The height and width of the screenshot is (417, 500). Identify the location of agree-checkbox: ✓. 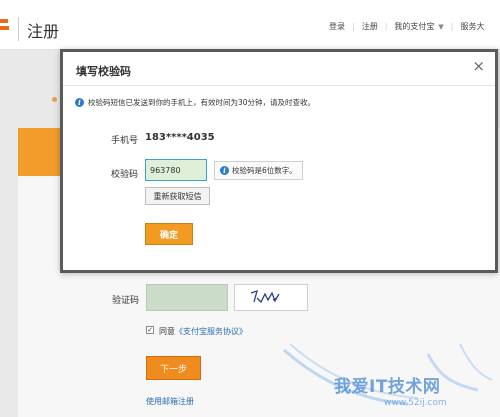
(150, 330).